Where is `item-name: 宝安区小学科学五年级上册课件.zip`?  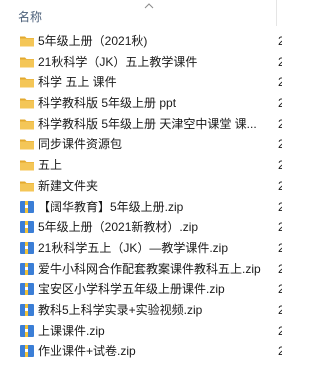 item-name: 宝安区小学科学五年级上册课件.zip is located at coordinates (131, 289).